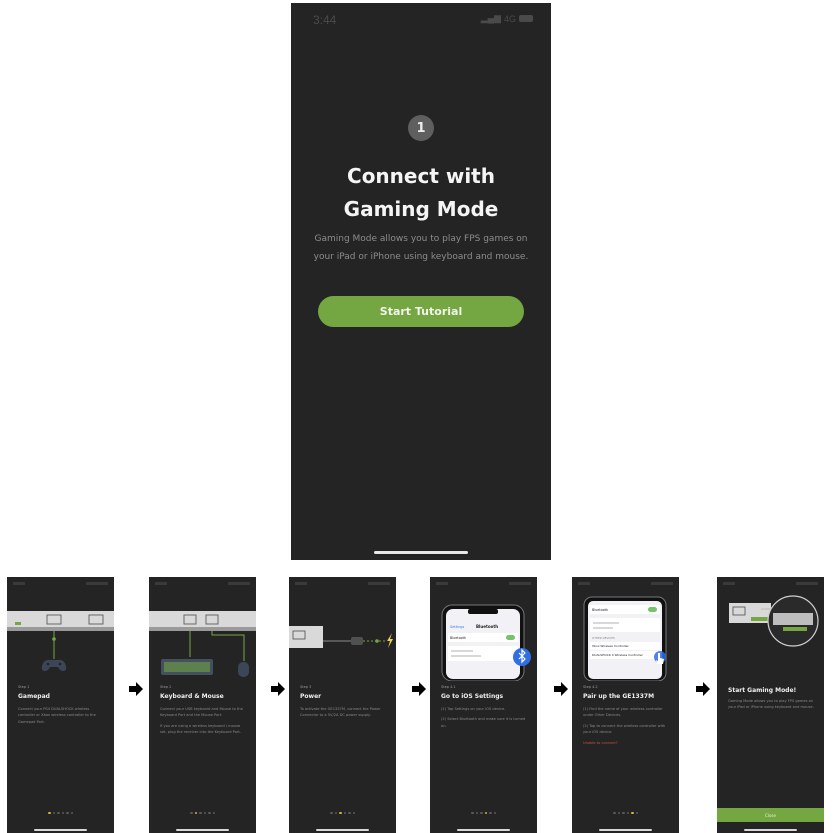 The width and height of the screenshot is (835, 833). What do you see at coordinates (192, 696) in the screenshot?
I see `step-title: Keyboard & Mouse` at bounding box center [192, 696].